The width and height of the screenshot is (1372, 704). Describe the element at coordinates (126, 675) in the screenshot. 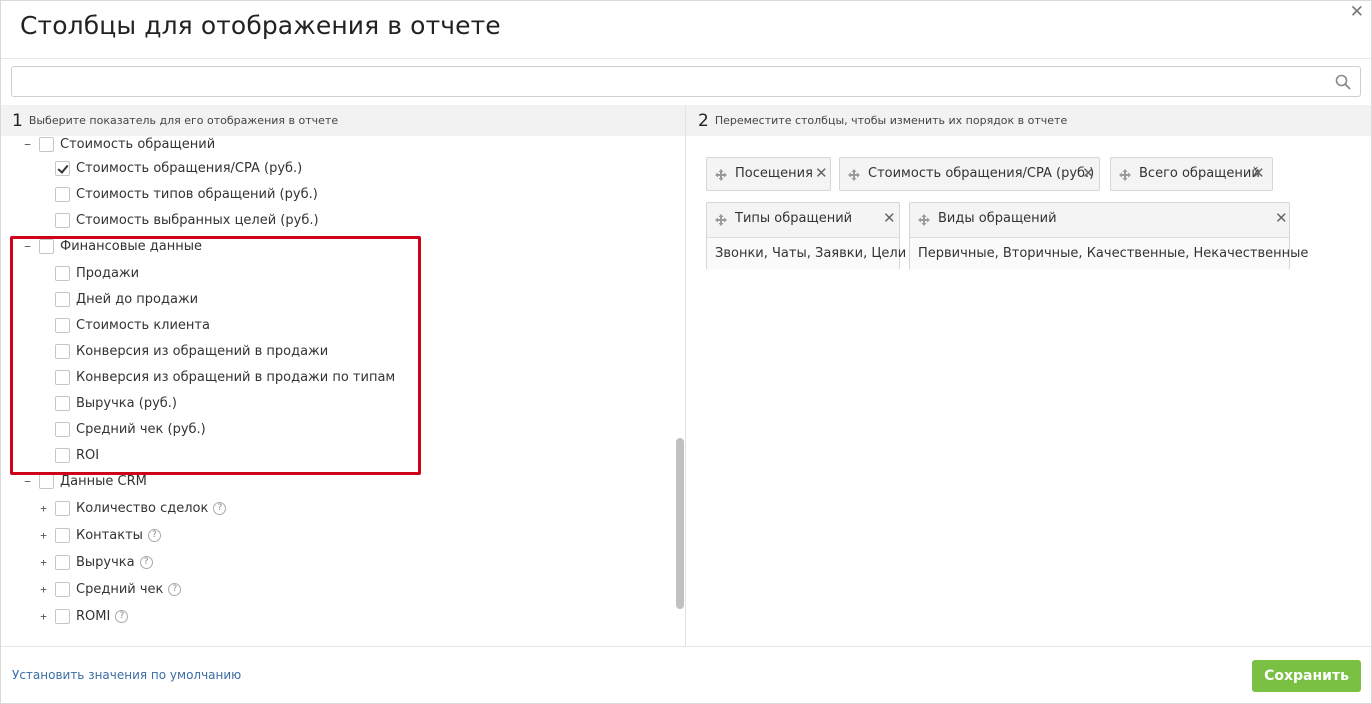

I see `reset-defaults-link: Установить значения по умолчанию` at that location.